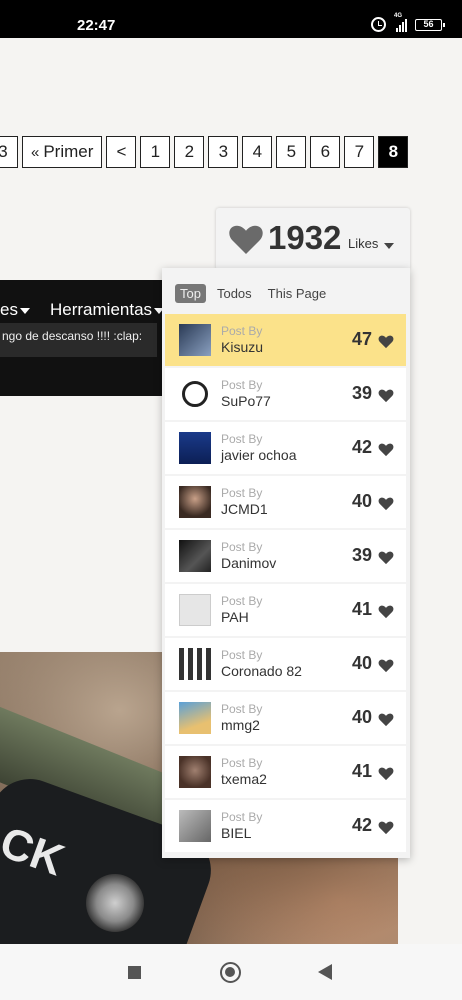  Describe the element at coordinates (121, 152) in the screenshot. I see `previous-page-button: <` at that location.